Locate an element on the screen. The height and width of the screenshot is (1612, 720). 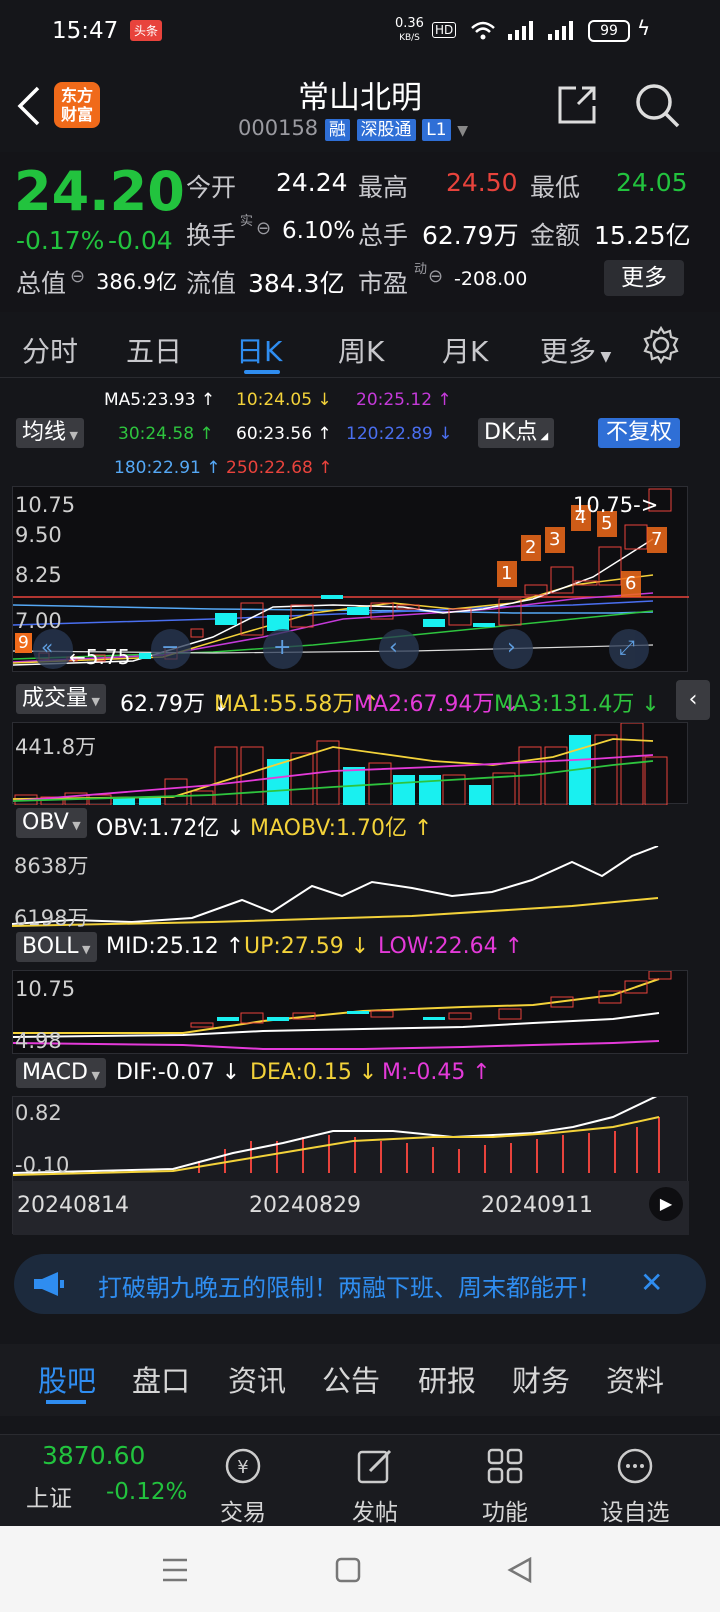
tab-daily-k: 日K is located at coordinates (259, 350).